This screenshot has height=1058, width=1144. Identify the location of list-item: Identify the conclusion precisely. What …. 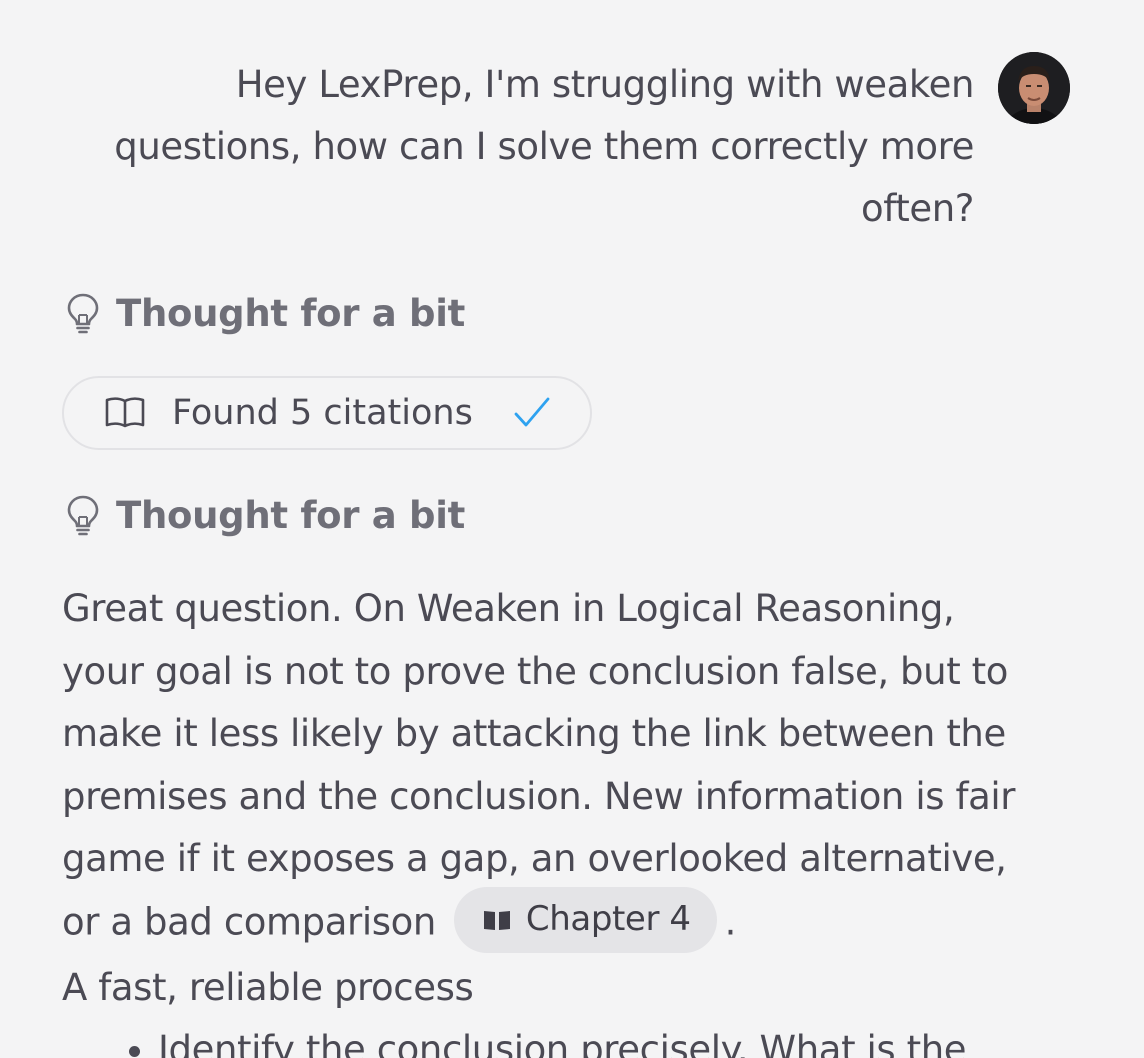
(610, 1038).